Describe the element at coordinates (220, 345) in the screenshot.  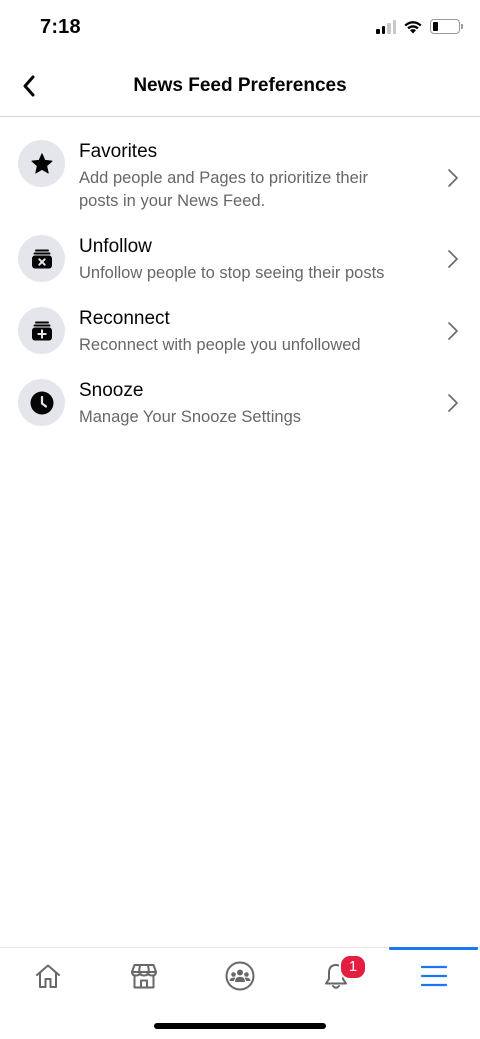
I see `pref-description: Reconnect with people you unfollowed` at that location.